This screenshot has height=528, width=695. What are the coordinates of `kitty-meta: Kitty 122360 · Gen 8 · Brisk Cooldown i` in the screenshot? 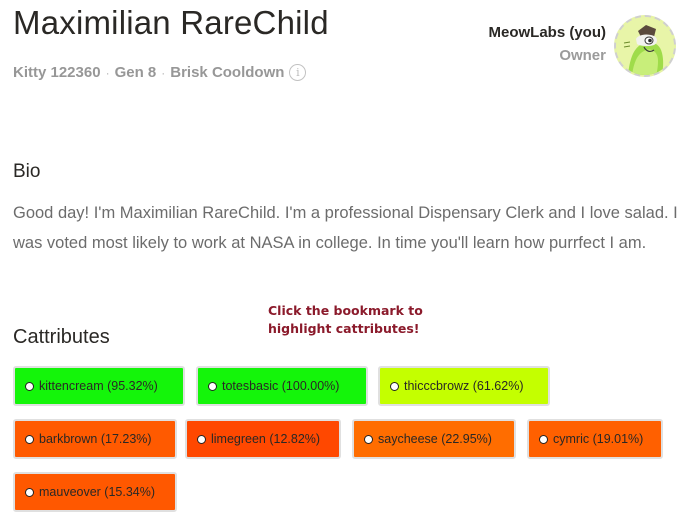 It's located at (160, 72).